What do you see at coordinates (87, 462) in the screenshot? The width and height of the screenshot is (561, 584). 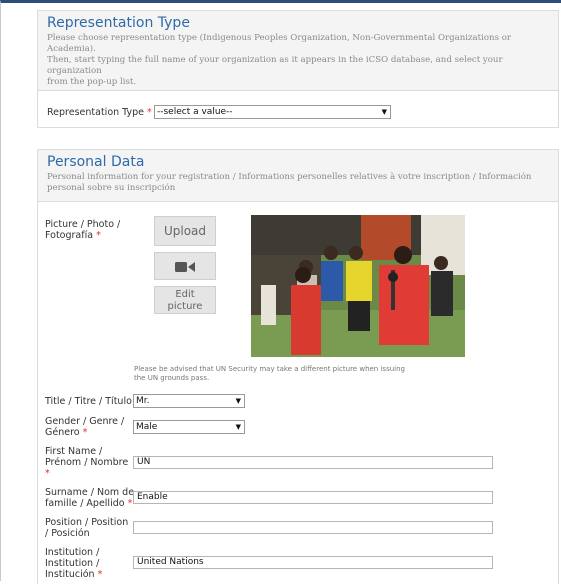 I see `first-name-label: First Name / Prénom / Nombre *` at bounding box center [87, 462].